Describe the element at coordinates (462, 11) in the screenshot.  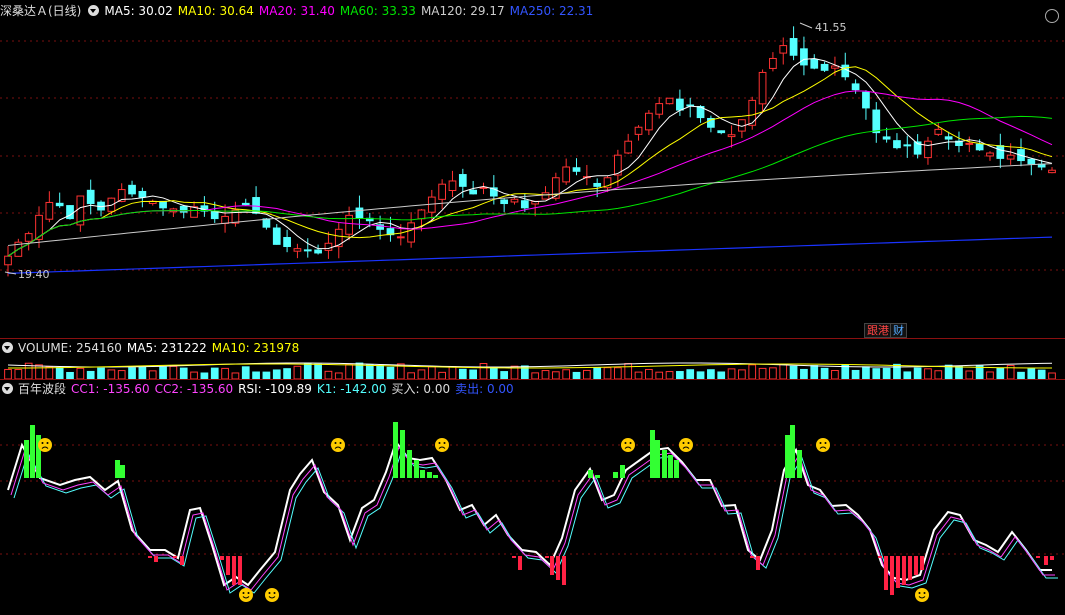
I see `ma120-label: MA120: 29.17` at that location.